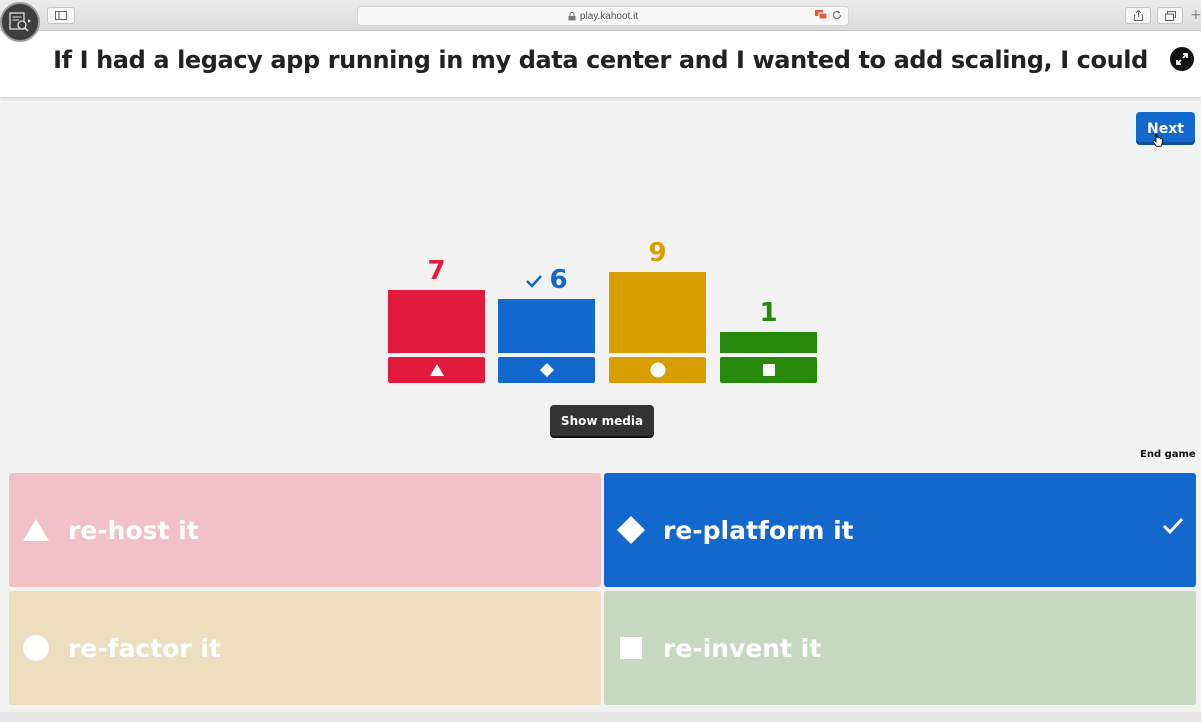 This screenshot has height=722, width=1201. Describe the element at coordinates (602, 420) in the screenshot. I see `show-media-button: Show media` at that location.